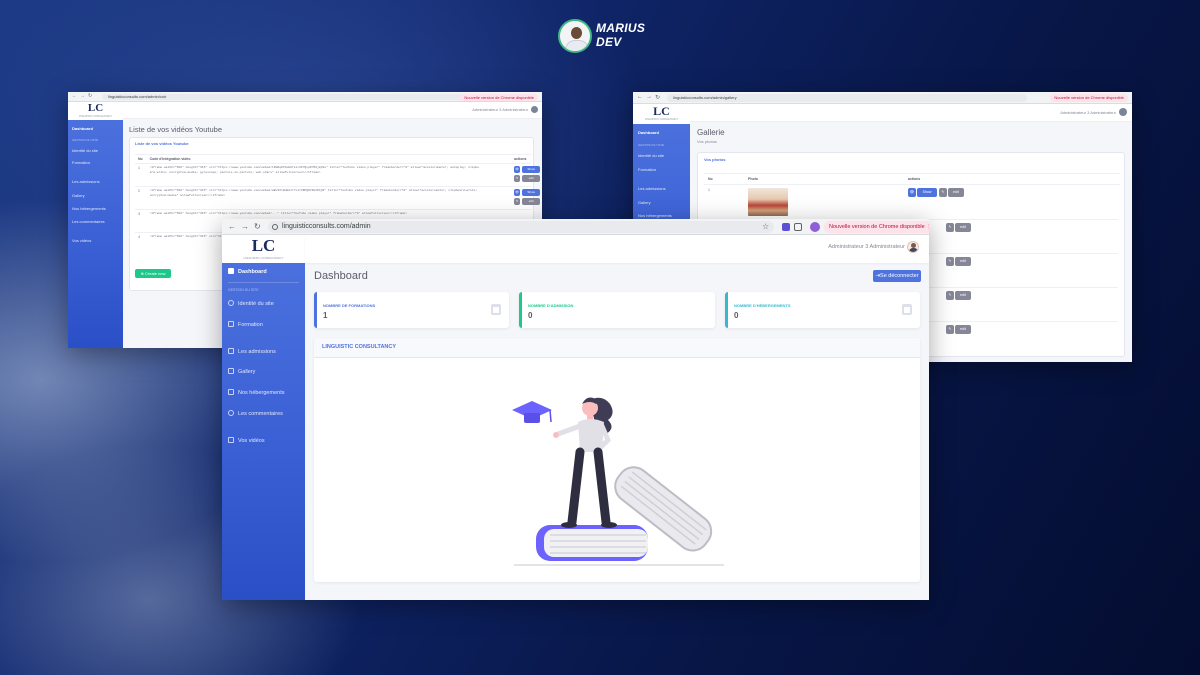 The height and width of the screenshot is (675, 1200). What do you see at coordinates (530, 315) in the screenshot?
I see `stat-value: 0` at bounding box center [530, 315].